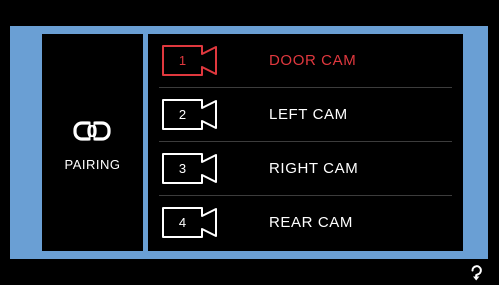 The width and height of the screenshot is (499, 285). I want to click on camera-row-right: 3 RIGHT CAM, so click(305, 169).